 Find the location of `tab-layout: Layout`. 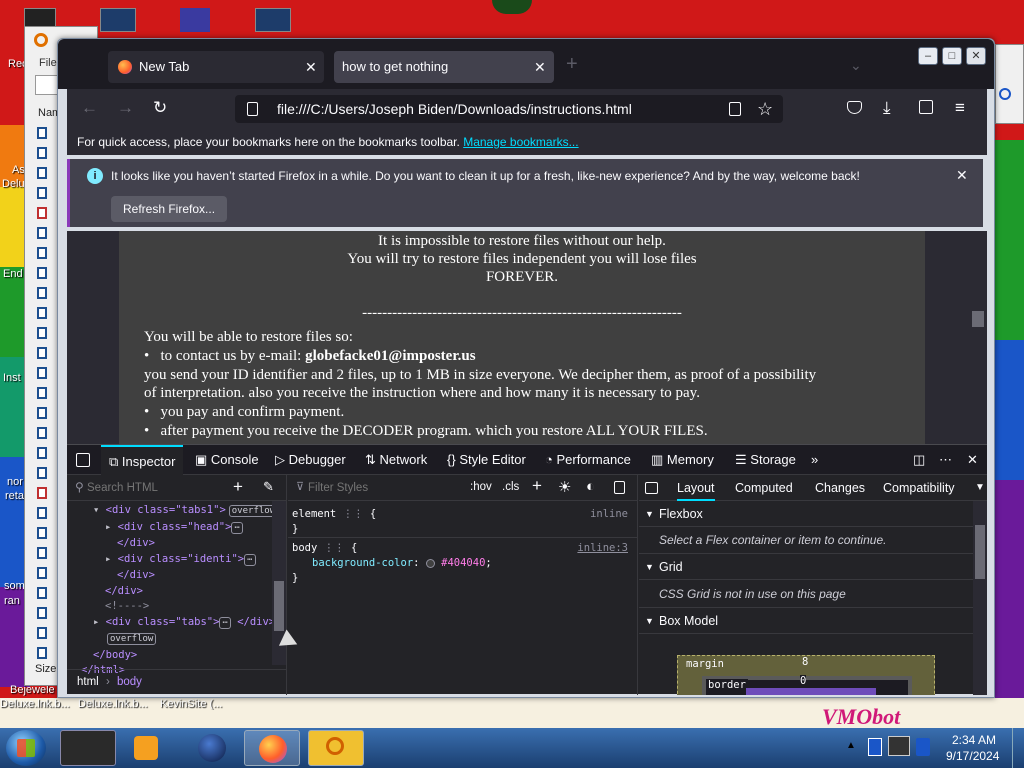

tab-layout: Layout is located at coordinates (696, 488).